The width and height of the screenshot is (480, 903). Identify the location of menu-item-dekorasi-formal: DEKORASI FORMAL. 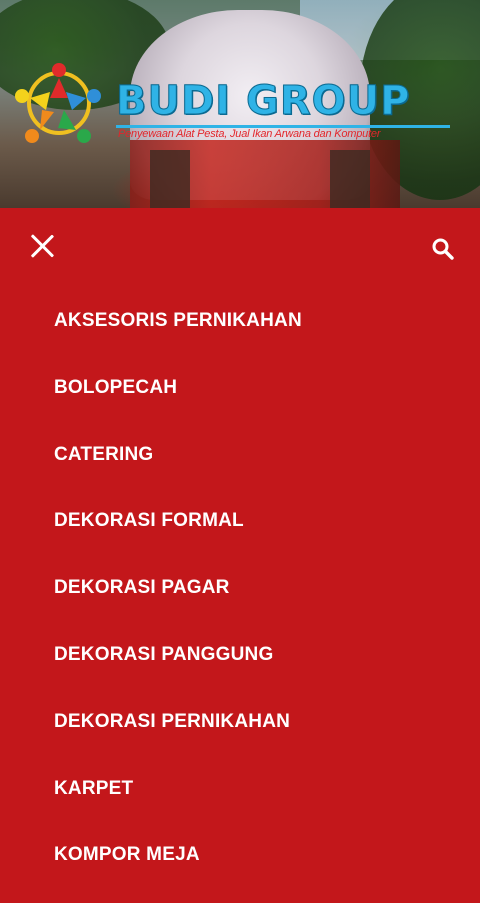
(240, 521).